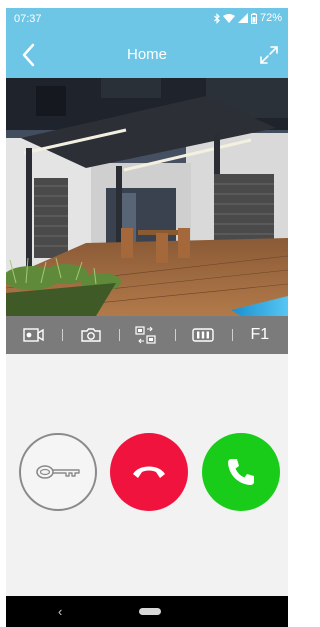  I want to click on snapshot-camera-icon, so click(90, 335).